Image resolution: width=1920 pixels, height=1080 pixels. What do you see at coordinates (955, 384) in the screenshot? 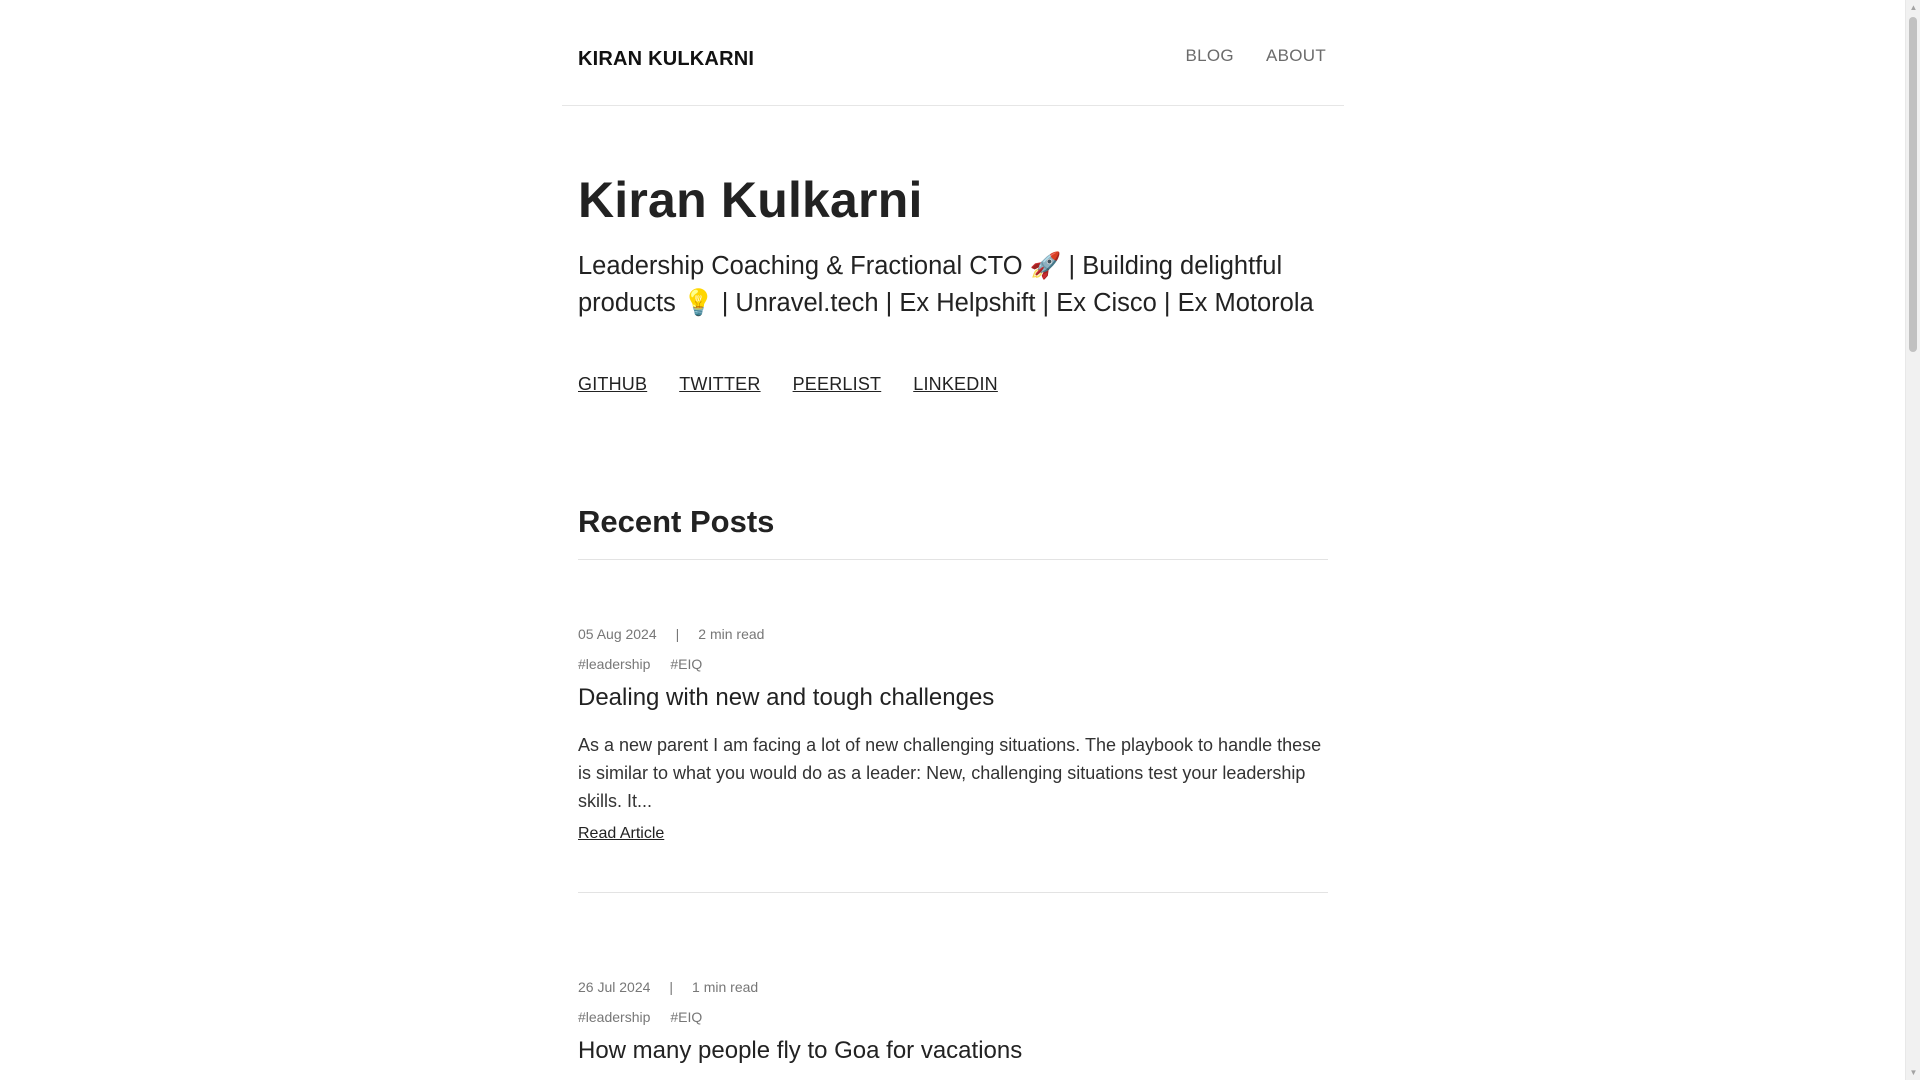
I see `social-link-linkedin: LINKEDIN` at bounding box center [955, 384].